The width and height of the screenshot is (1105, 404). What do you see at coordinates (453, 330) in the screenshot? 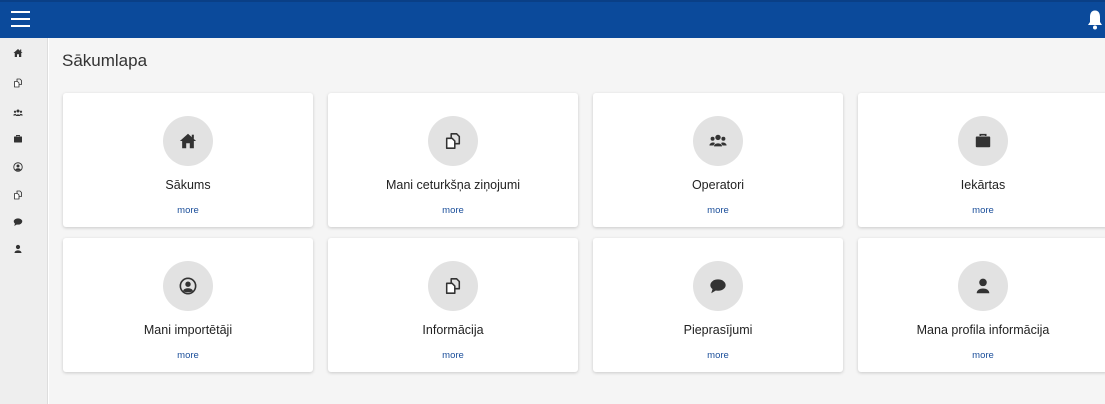
I see `card-label: Informācija` at bounding box center [453, 330].